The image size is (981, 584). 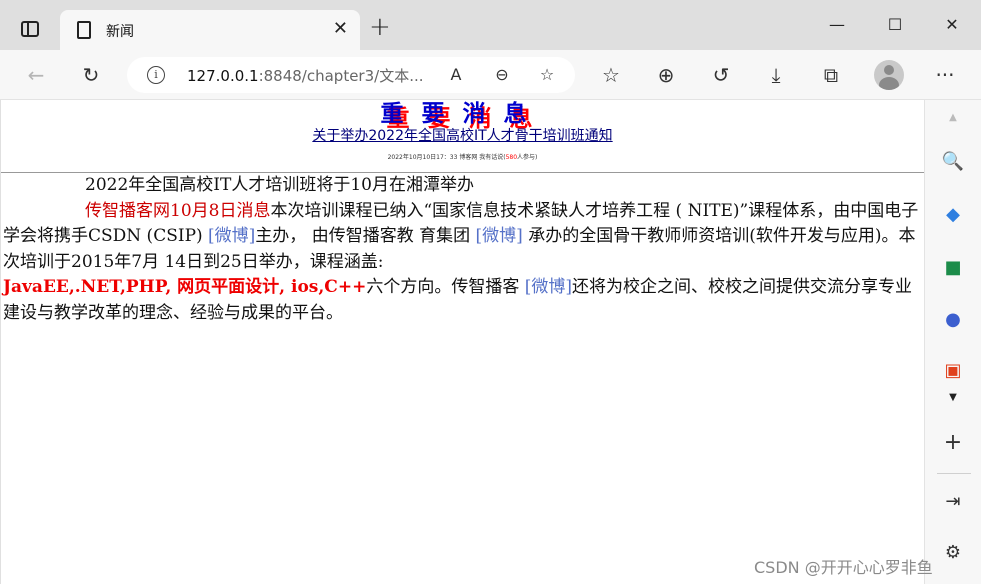 What do you see at coordinates (953, 118) in the screenshot?
I see `sidebar-scroll-up-icon: ▲` at bounding box center [953, 118].